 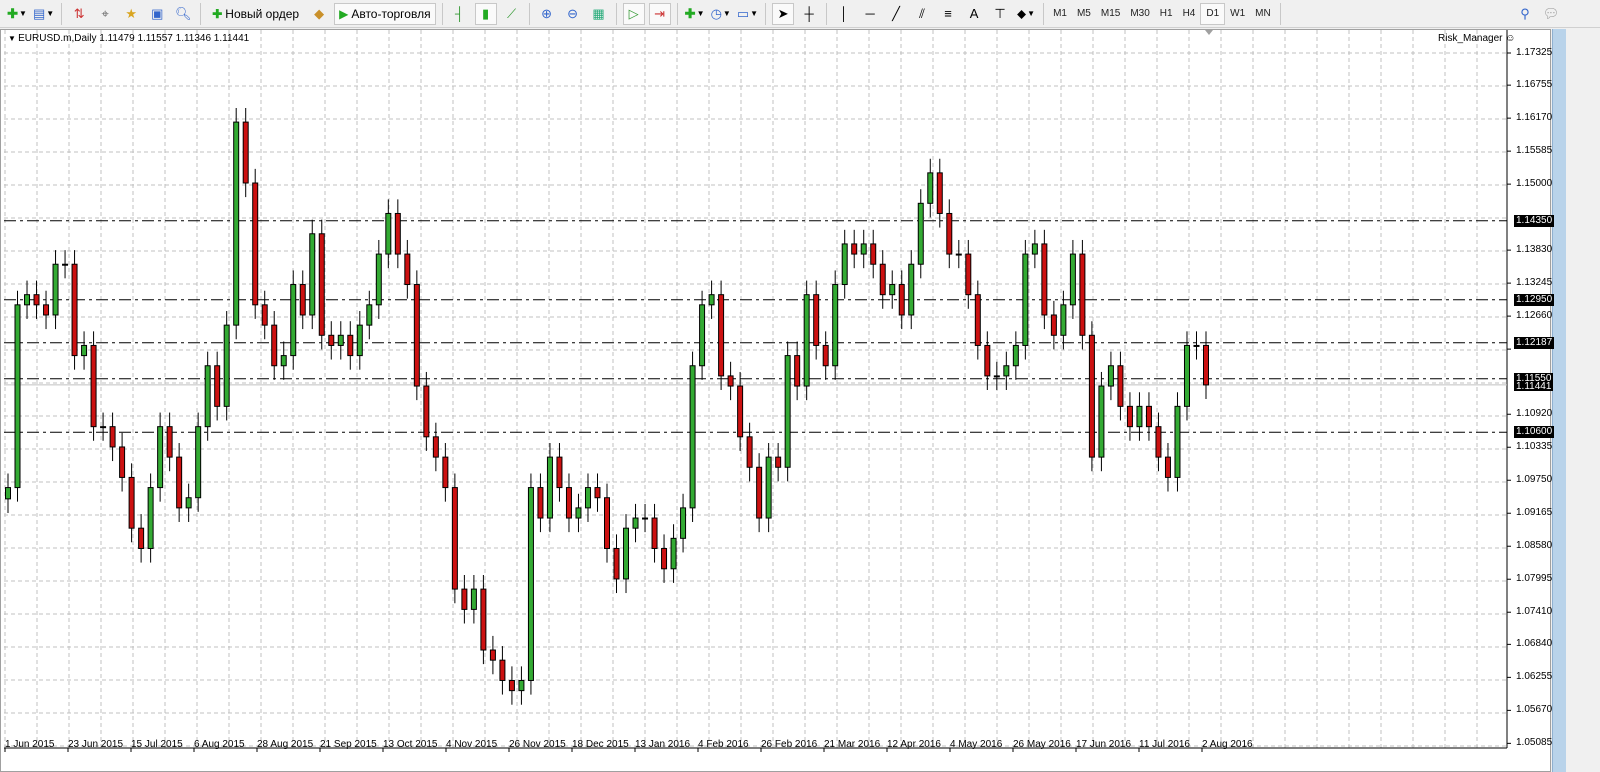 What do you see at coordinates (914, 744) in the screenshot?
I see `date-tick-label: 12 Apr 2016` at bounding box center [914, 744].